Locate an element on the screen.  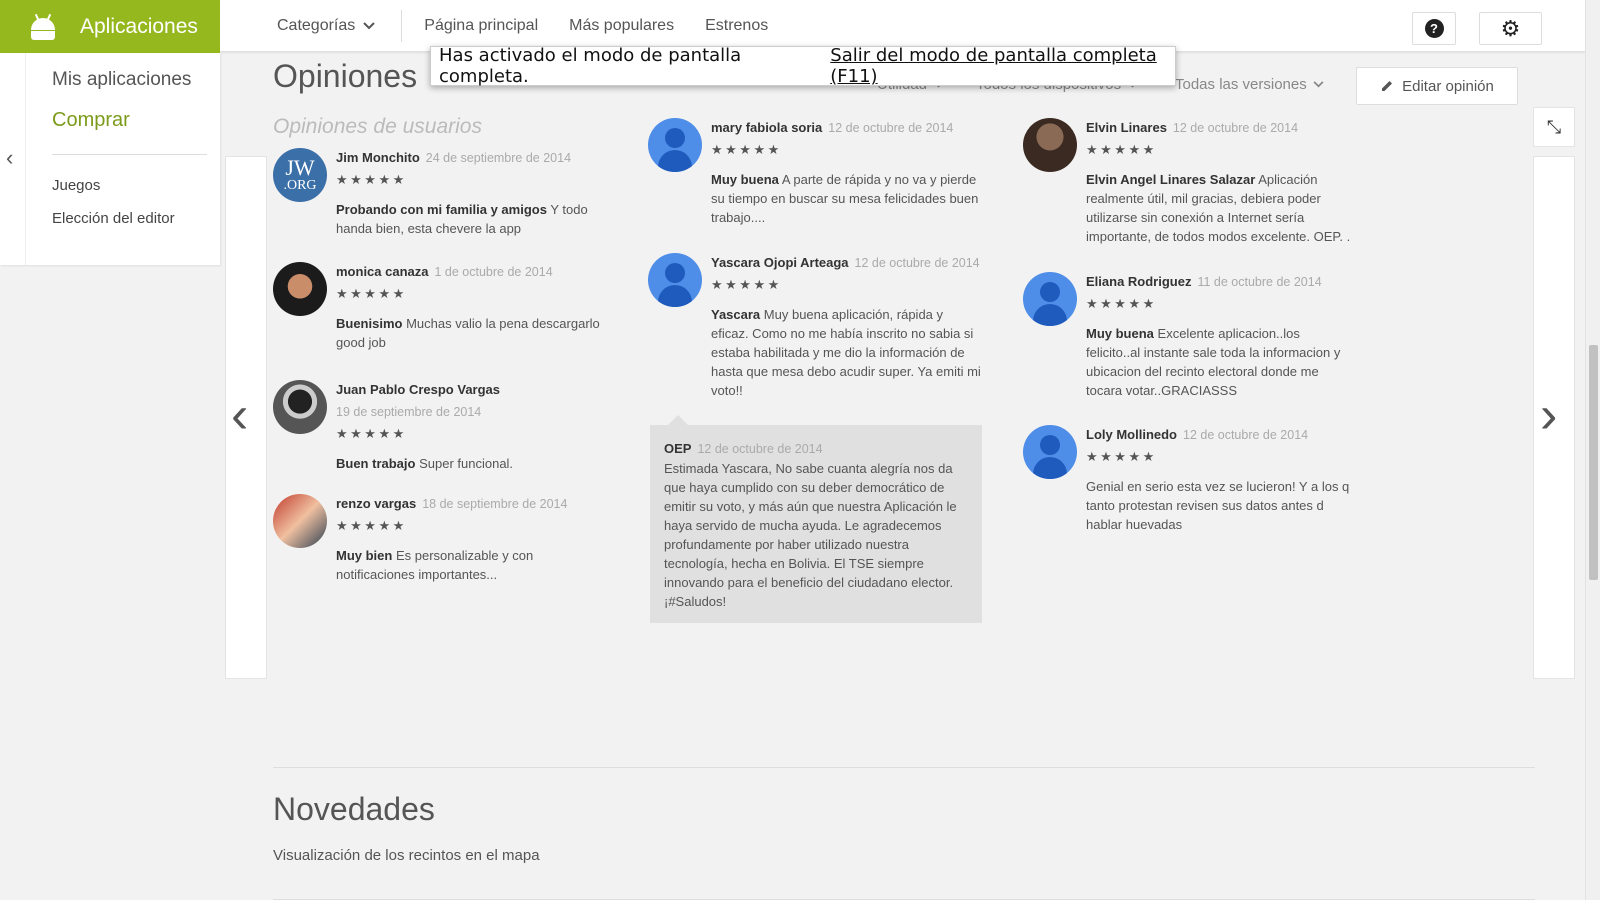
exit-fullscreen-reviews-button: ⤡ is located at coordinates (1554, 127).